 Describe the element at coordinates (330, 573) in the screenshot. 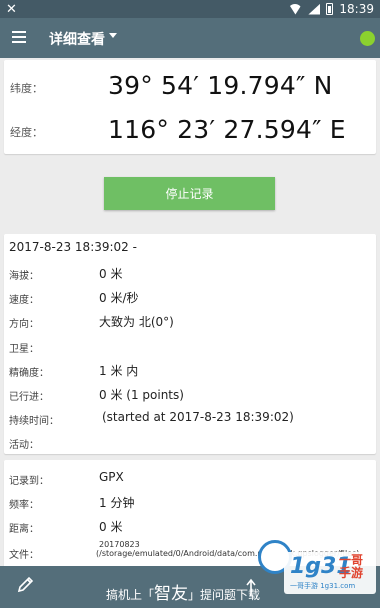

I see `watermark-logo: 1g31 一哥 手游 一哥手游 1g31.com` at that location.